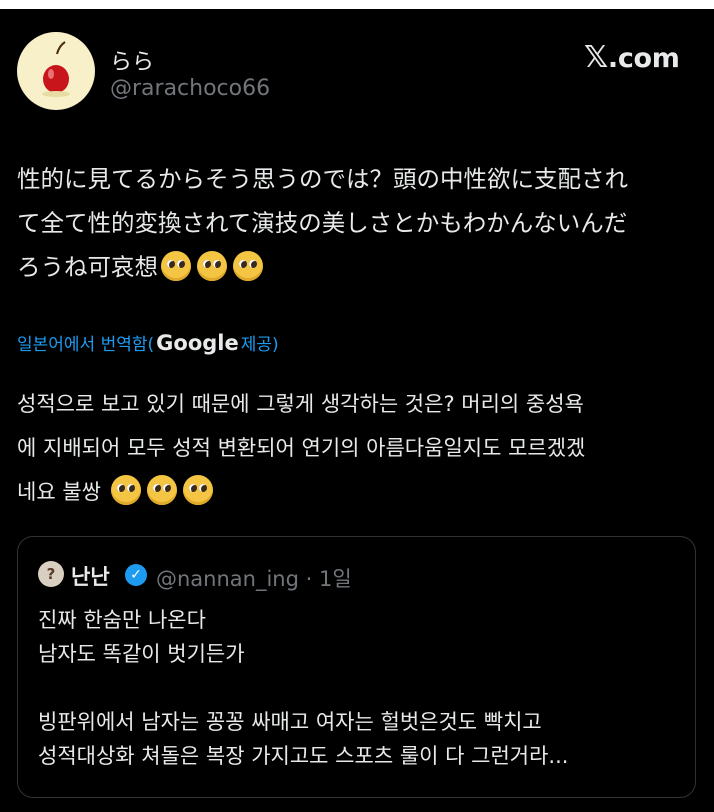  What do you see at coordinates (322, 179) in the screenshot?
I see `post-line-1: 性的に見てるからそう思うのでは？頭の中性欲に支配され` at bounding box center [322, 179].